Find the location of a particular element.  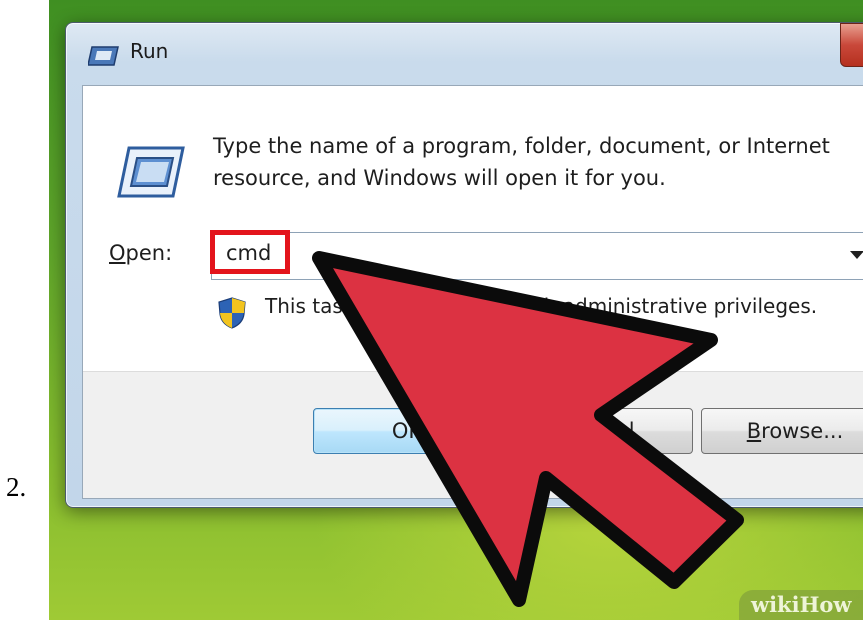

watermark-text: wikiHow is located at coordinates (801, 604).